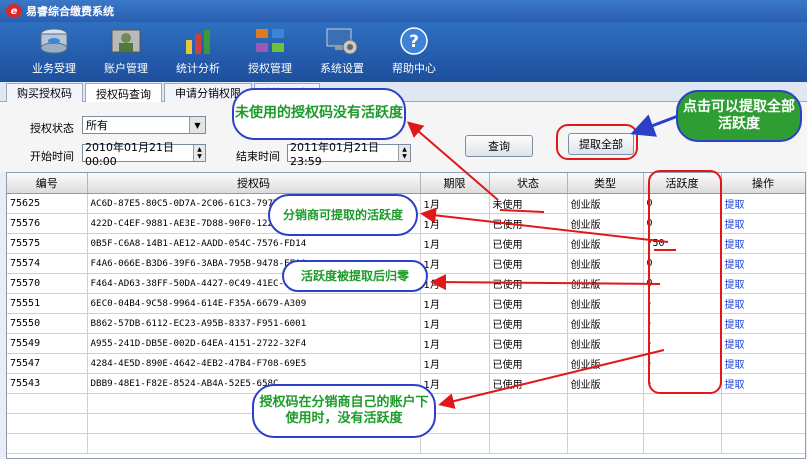 Image resolution: width=807 pixels, height=459 pixels. I want to click on status-label: 授权状态, so click(52, 128).